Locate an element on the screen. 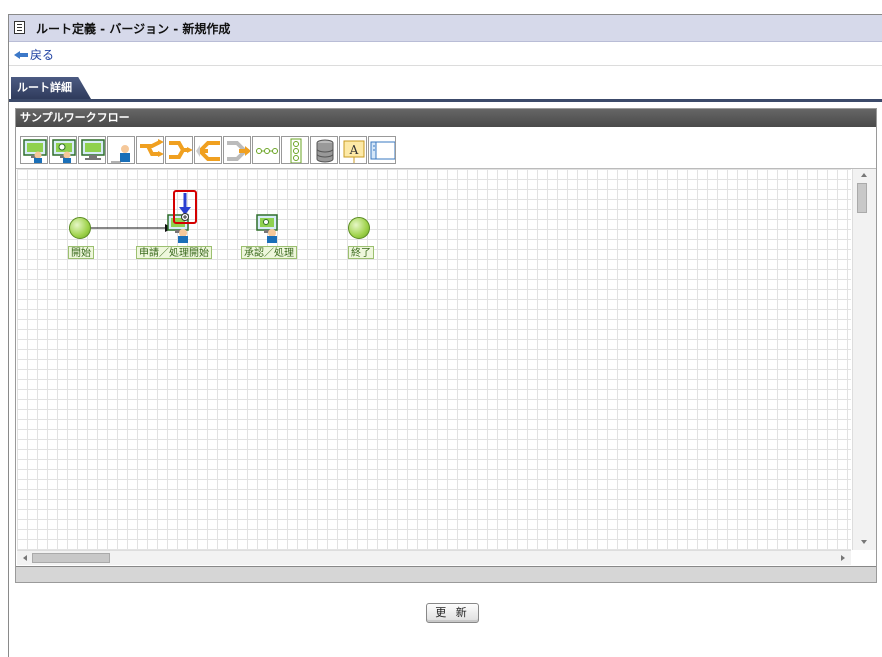 The height and width of the screenshot is (657, 882). branch-join-icon is located at coordinates (179, 150).